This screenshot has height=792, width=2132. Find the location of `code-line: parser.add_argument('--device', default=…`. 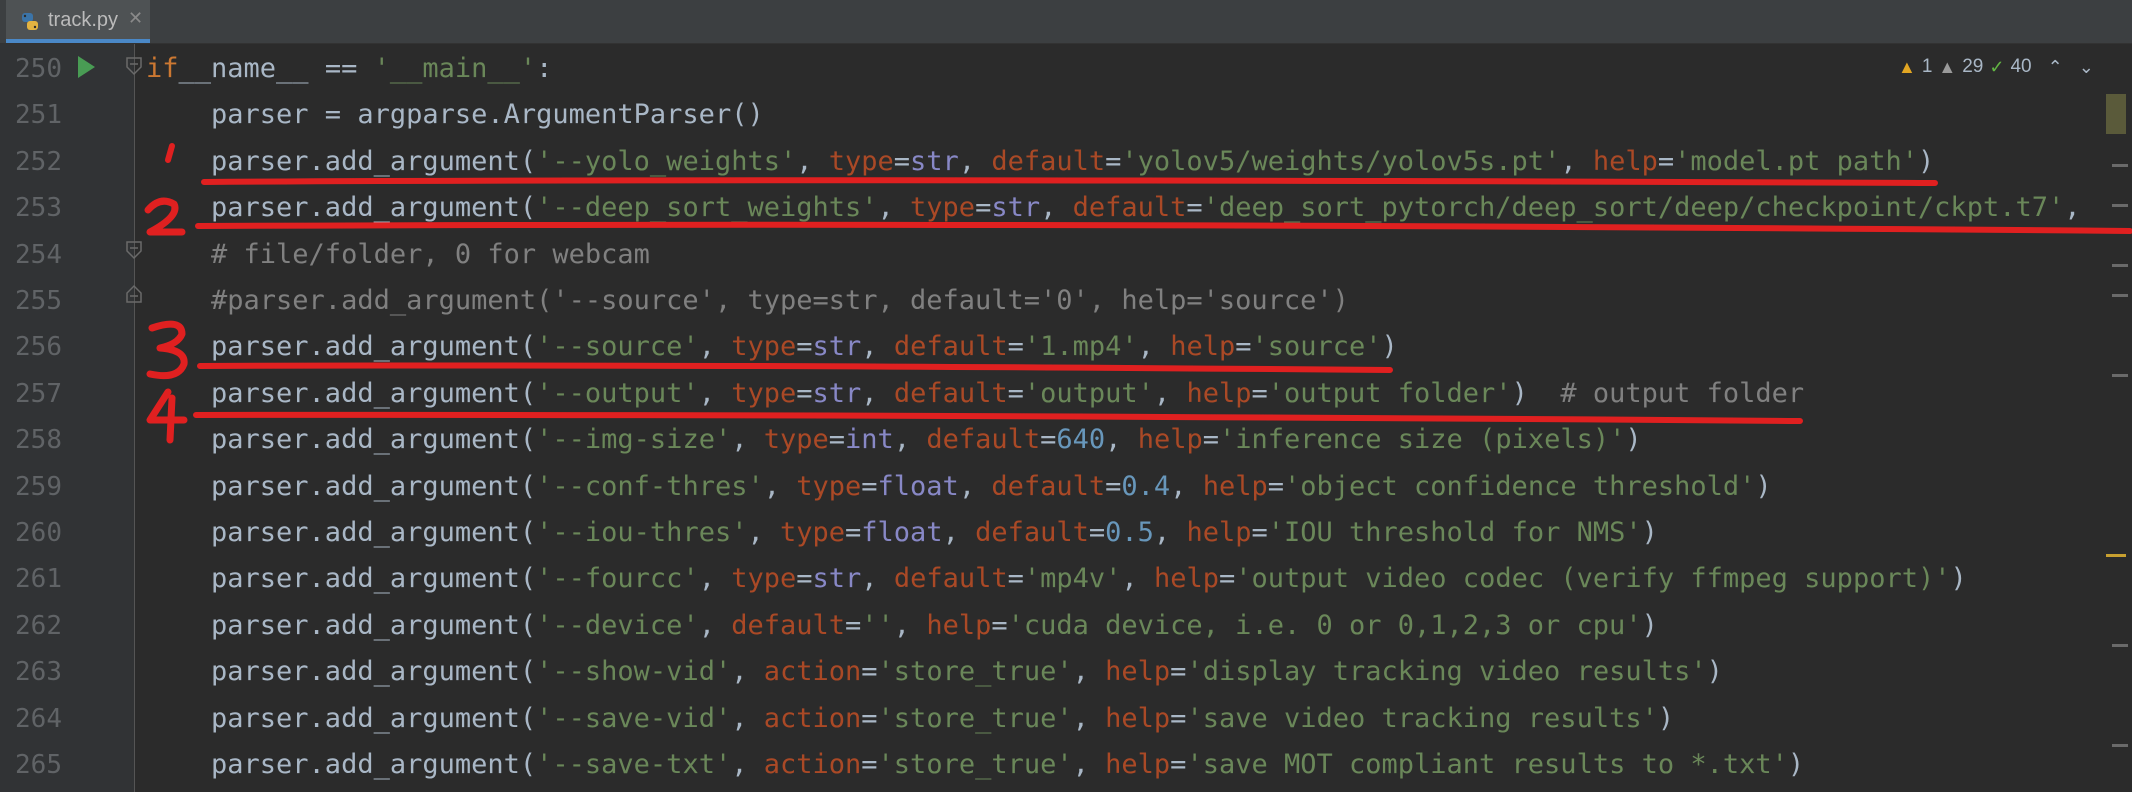

code-line: parser.add_argument('--device', default=… is located at coordinates (902, 626).